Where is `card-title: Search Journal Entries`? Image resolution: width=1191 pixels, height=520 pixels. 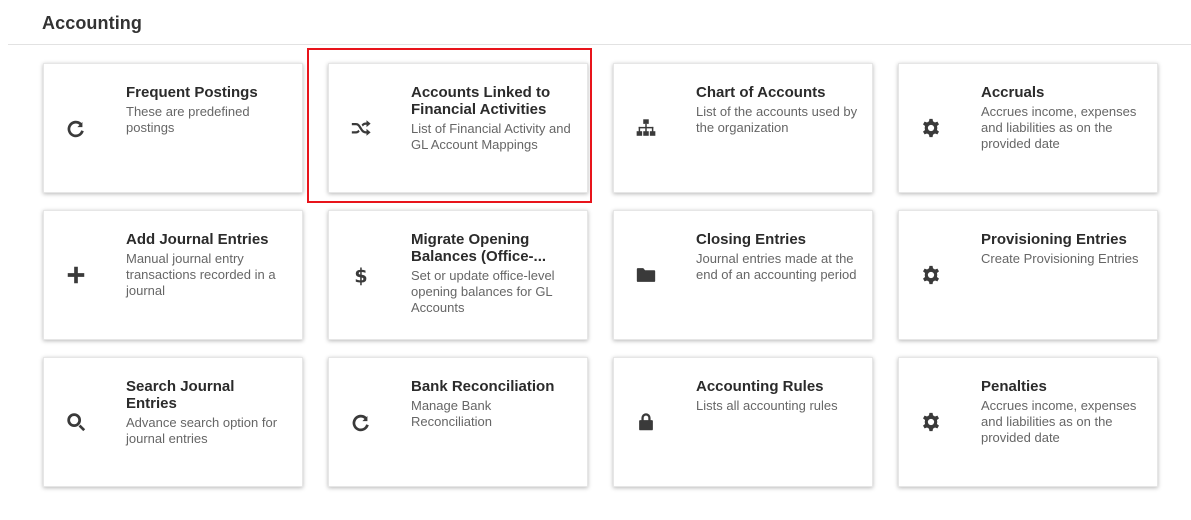 card-title: Search Journal Entries is located at coordinates (180, 395).